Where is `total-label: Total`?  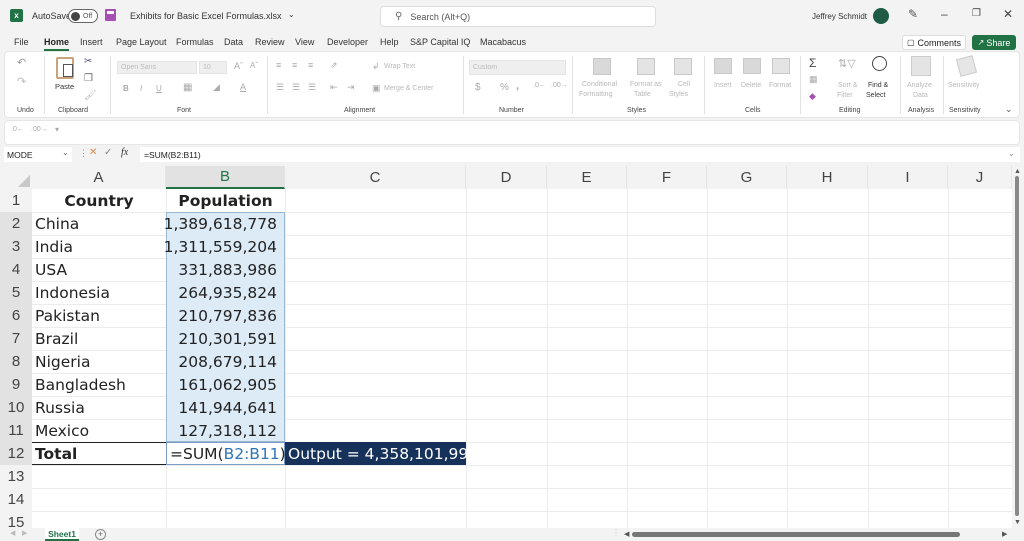 total-label: Total is located at coordinates (99, 453).